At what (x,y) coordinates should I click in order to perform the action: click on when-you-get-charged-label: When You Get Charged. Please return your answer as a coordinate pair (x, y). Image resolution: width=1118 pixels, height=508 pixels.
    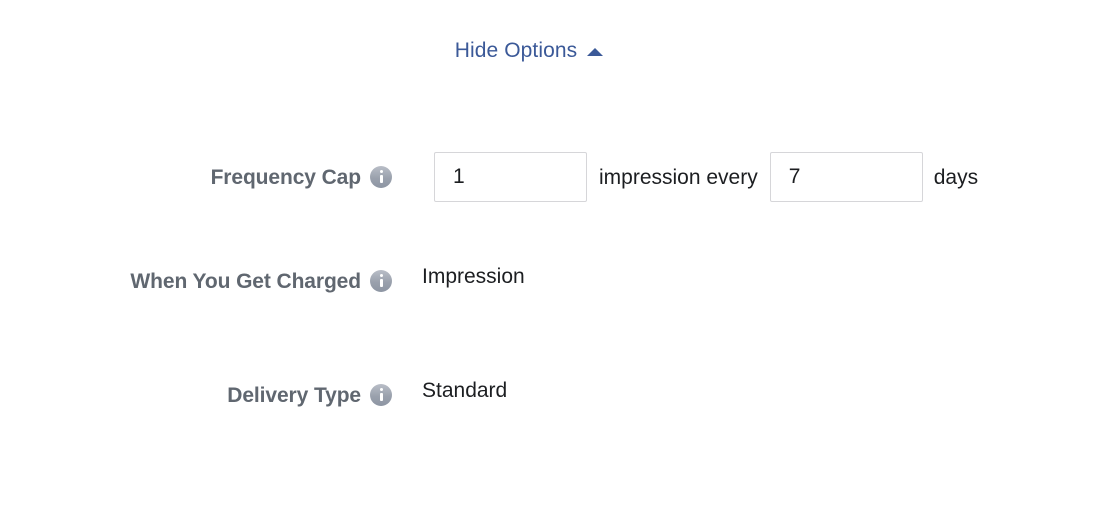
    Looking at the image, I should click on (245, 281).